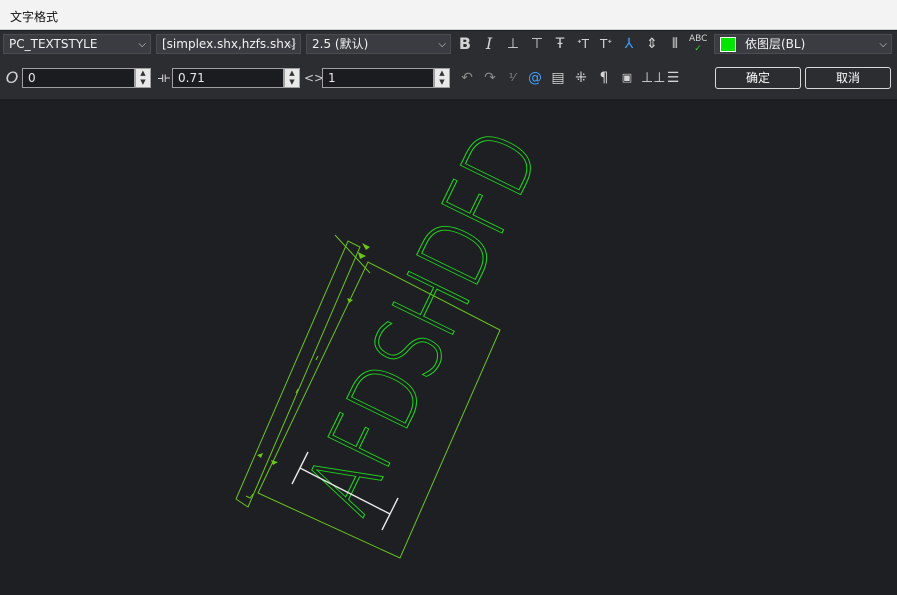  Describe the element at coordinates (653, 78) in the screenshot. I see `ruler-icon: ⊥⊥` at that location.